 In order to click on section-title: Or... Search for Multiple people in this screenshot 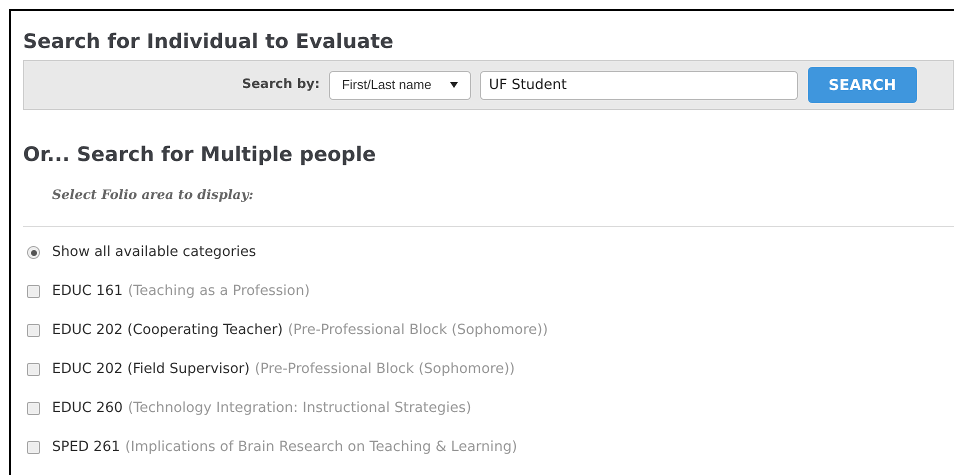, I will do `click(200, 154)`.